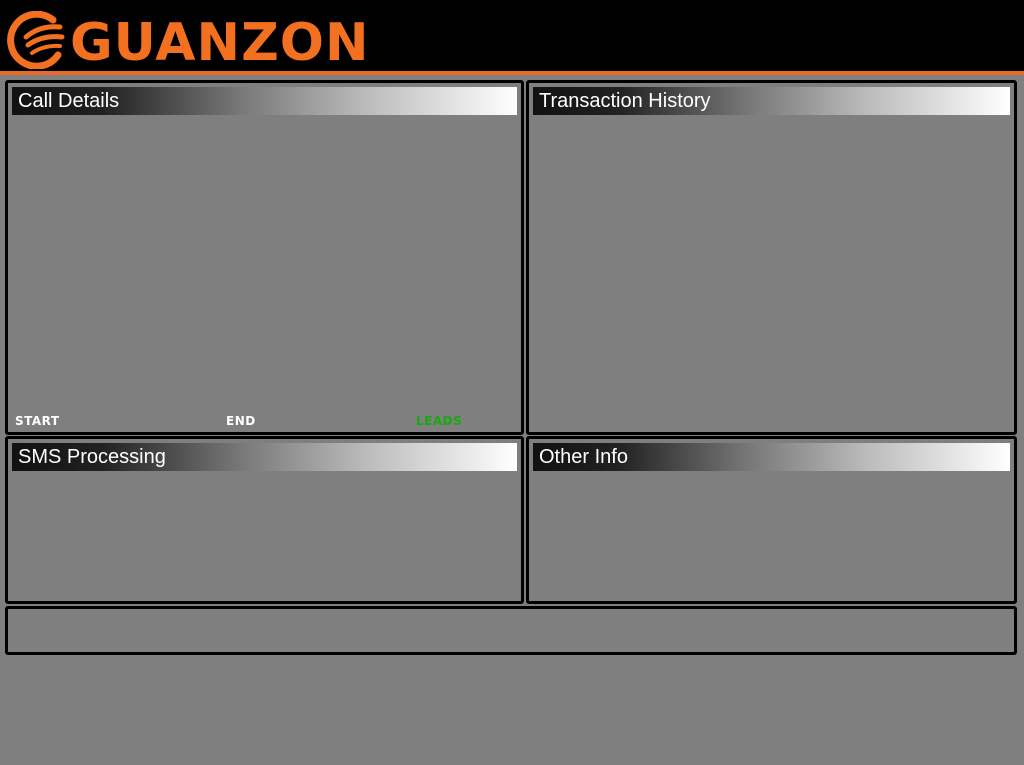 The width and height of the screenshot is (1024, 765). I want to click on app-header: GUANZON, so click(512, 36).